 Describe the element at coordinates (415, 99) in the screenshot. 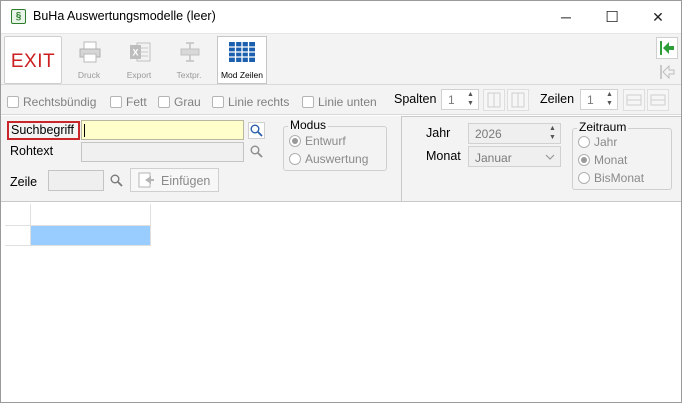

I see `spalten-label: Spalten` at that location.